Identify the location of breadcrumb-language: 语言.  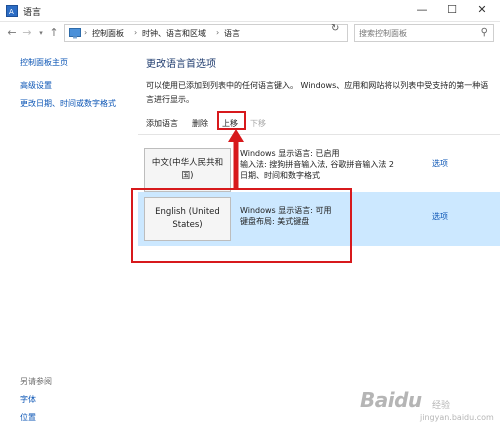
(232, 33).